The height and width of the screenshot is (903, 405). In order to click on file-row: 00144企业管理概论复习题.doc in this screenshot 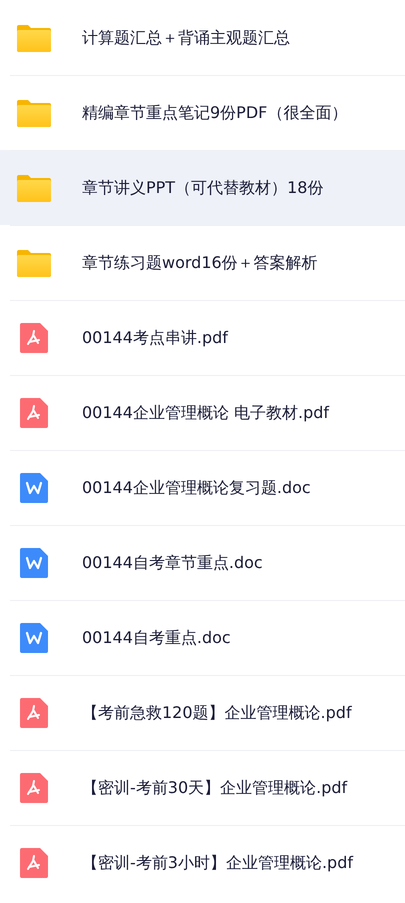, I will do `click(202, 487)`.